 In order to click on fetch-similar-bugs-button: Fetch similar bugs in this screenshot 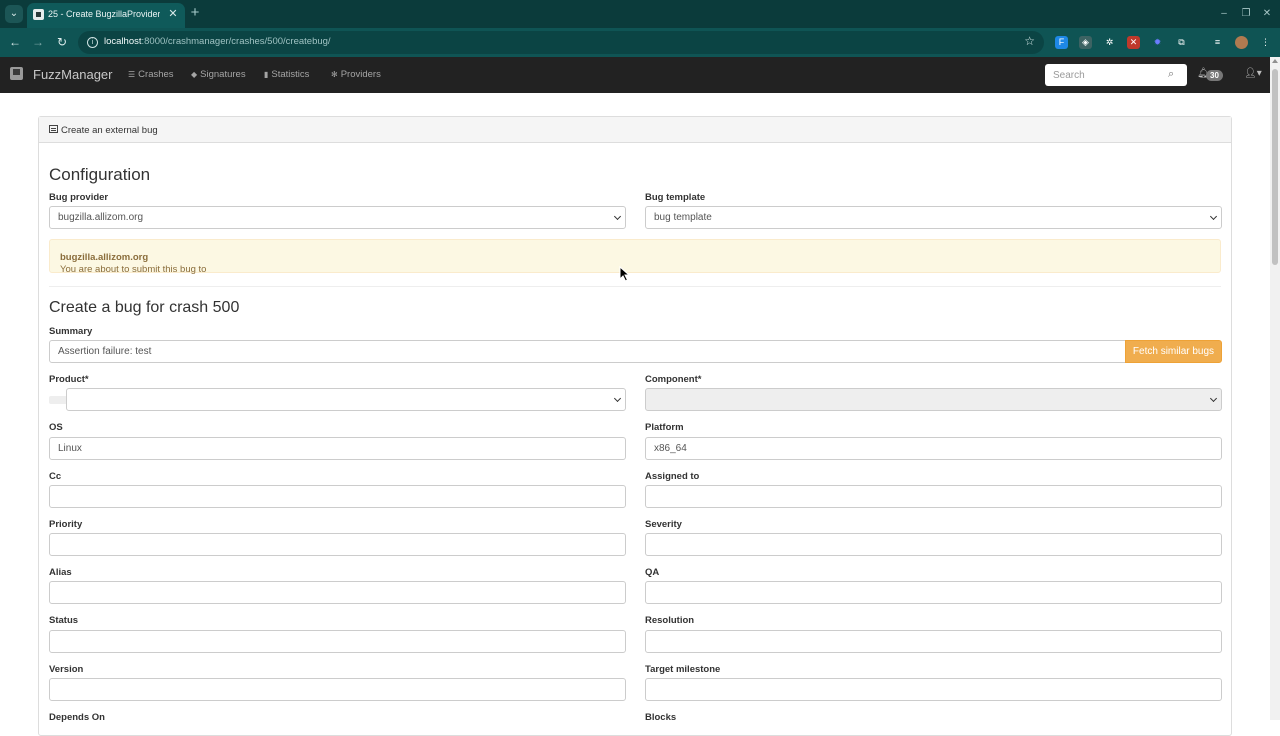, I will do `click(1173, 351)`.